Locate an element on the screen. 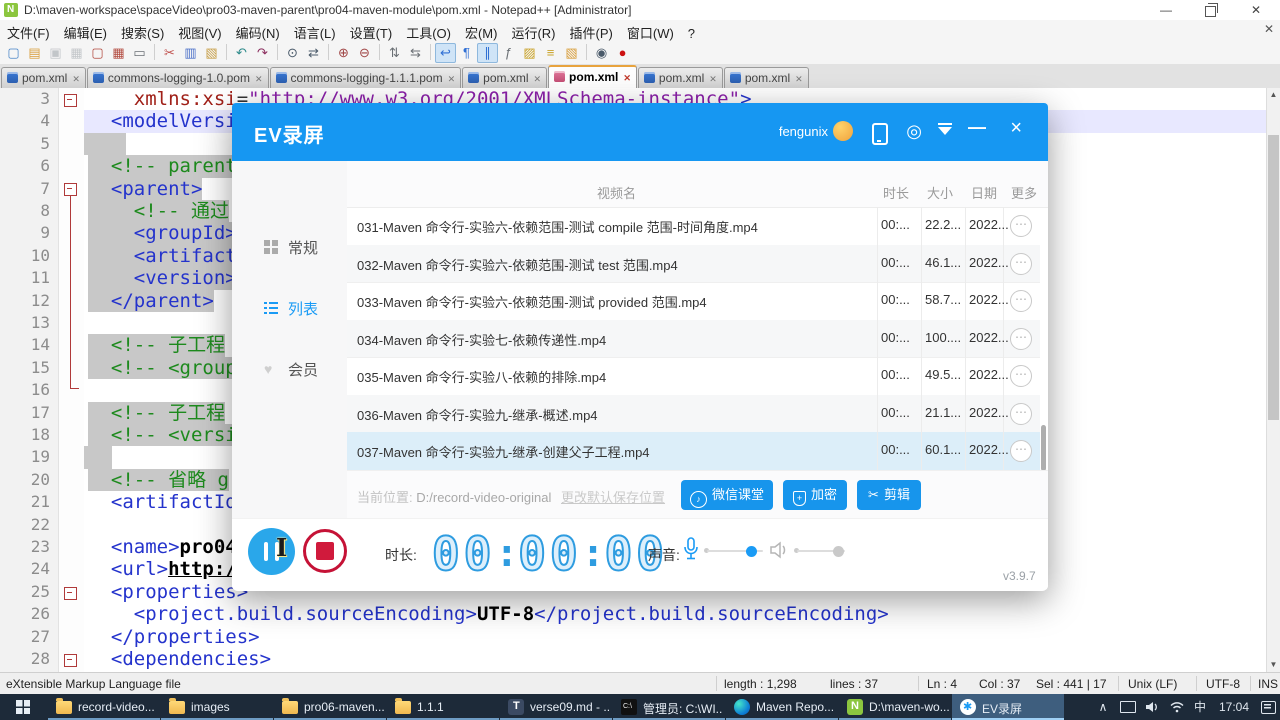 Image resolution: width=1280 pixels, height=720 pixels. taskbar-item-1.1.1: 1.1.1 is located at coordinates (443, 707).